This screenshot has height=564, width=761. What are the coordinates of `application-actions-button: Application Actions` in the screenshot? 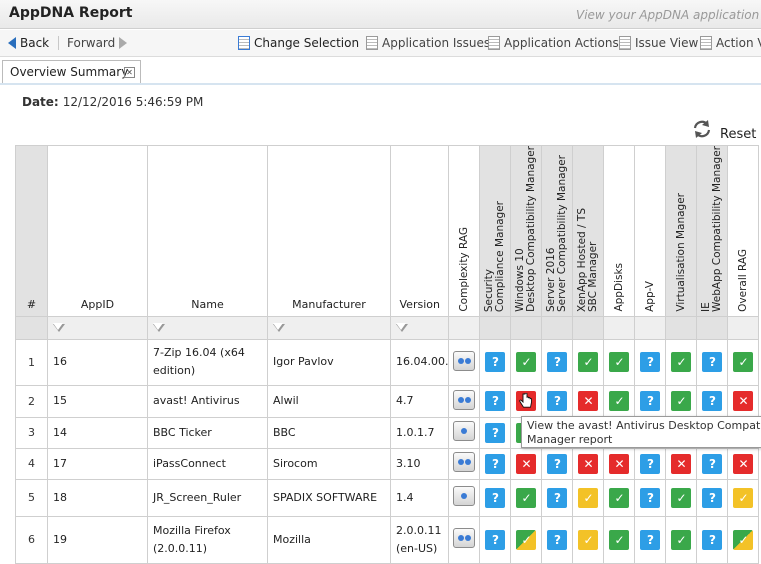 It's located at (553, 43).